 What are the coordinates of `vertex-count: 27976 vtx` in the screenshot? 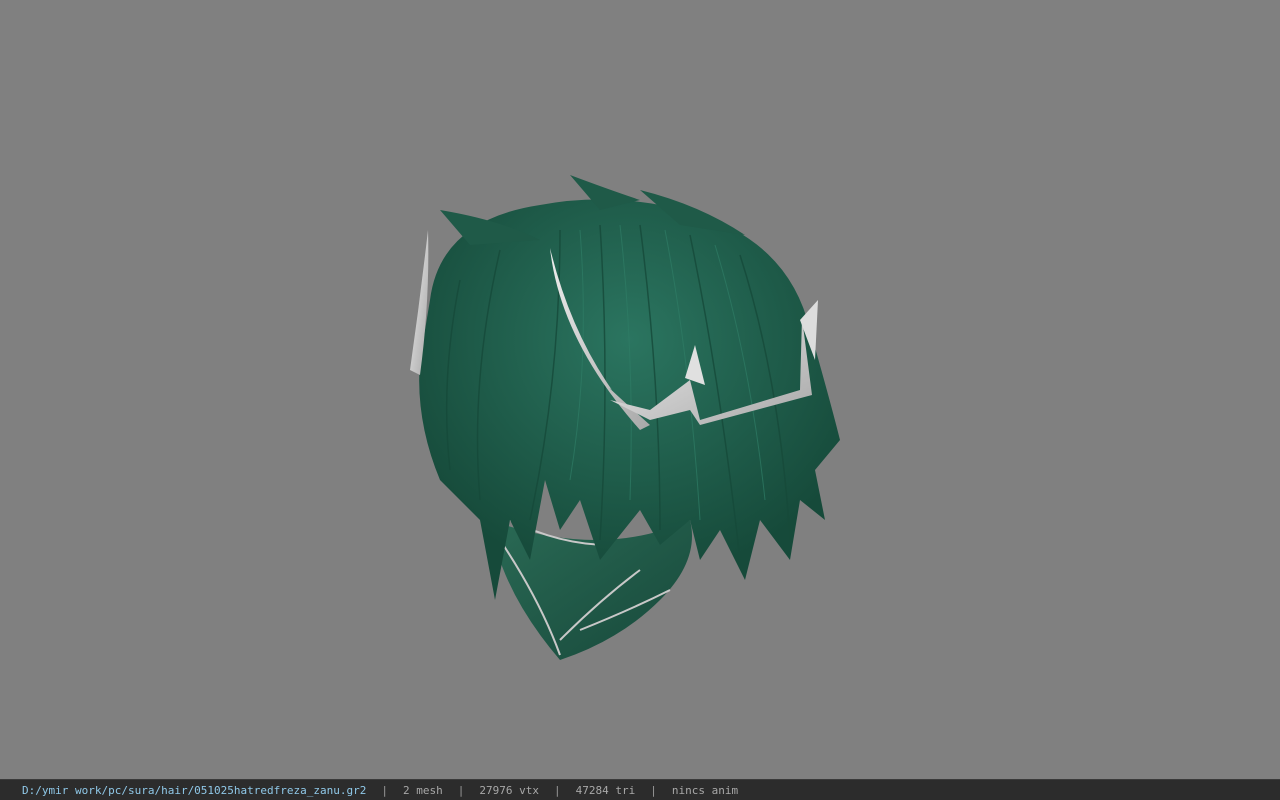 It's located at (509, 790).